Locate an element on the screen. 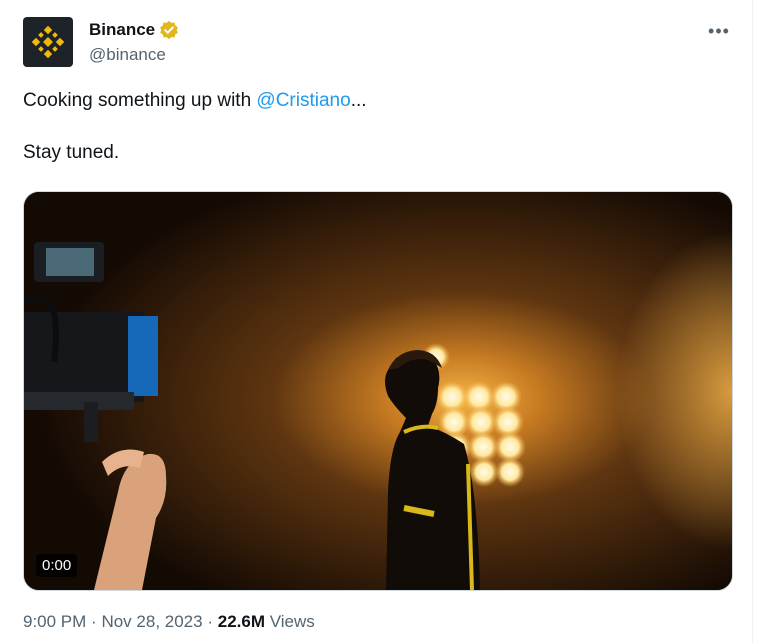  tweet-text-before-mention: Cooking something up with is located at coordinates (140, 100).